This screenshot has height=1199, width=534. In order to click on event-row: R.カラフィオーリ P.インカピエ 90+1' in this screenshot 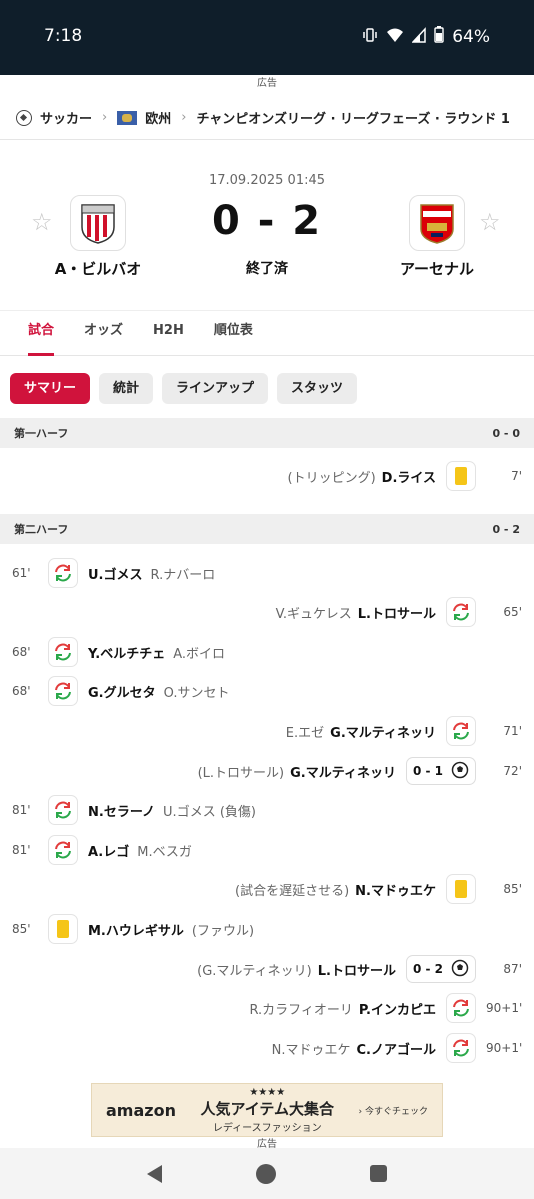, I will do `click(267, 1008)`.